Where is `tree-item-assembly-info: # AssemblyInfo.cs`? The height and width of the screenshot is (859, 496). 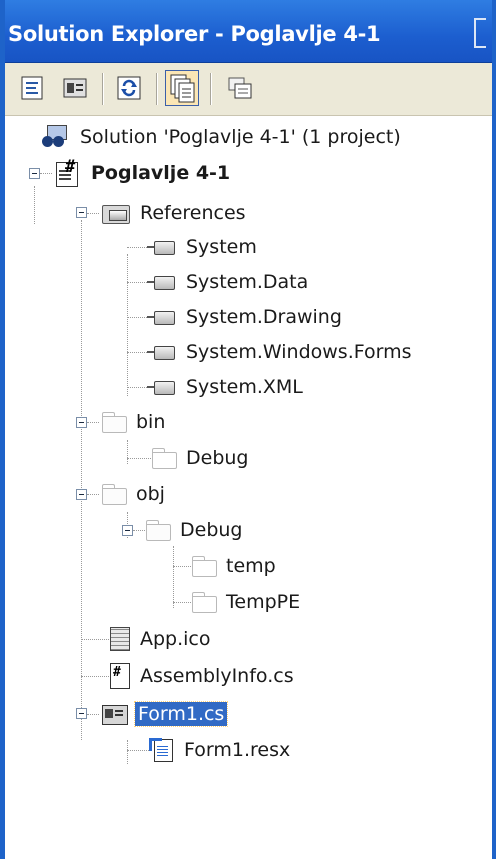 tree-item-assembly-info: # AssemblyInfo.cs is located at coordinates (203, 676).